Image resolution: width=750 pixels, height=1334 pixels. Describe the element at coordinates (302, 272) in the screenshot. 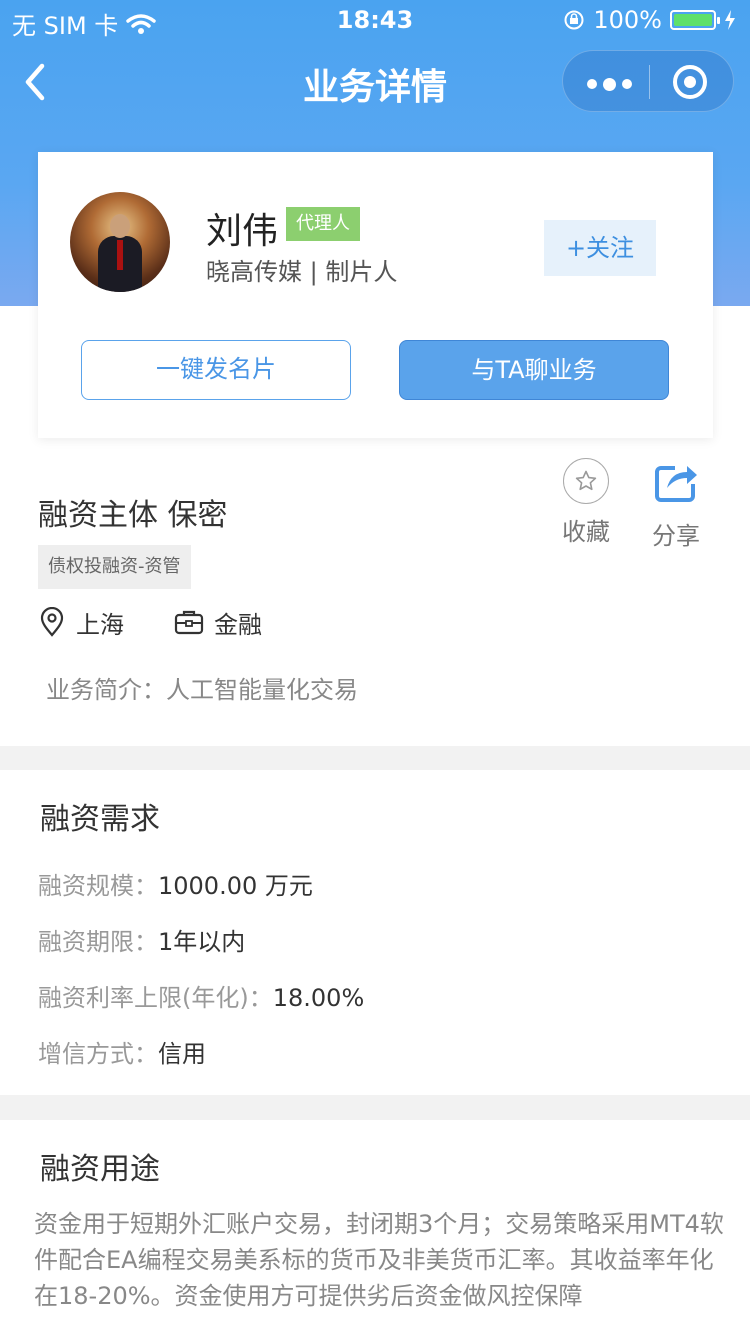

I see `agent-company-title: 晓高传媒 | 制片人` at that location.